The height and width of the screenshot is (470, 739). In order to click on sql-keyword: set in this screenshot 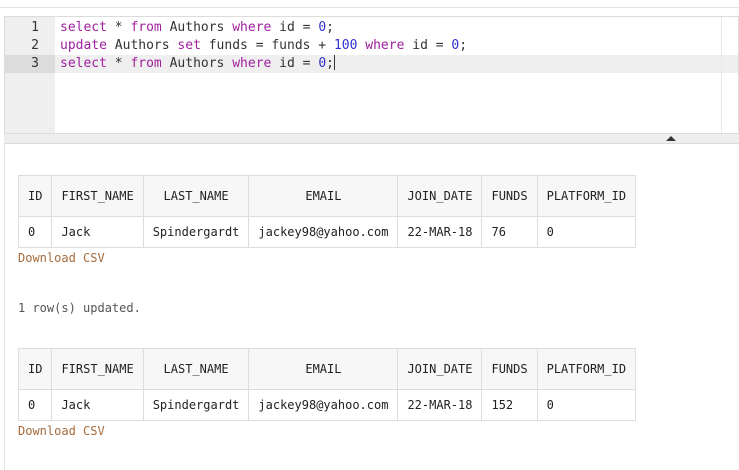, I will do `click(189, 45)`.